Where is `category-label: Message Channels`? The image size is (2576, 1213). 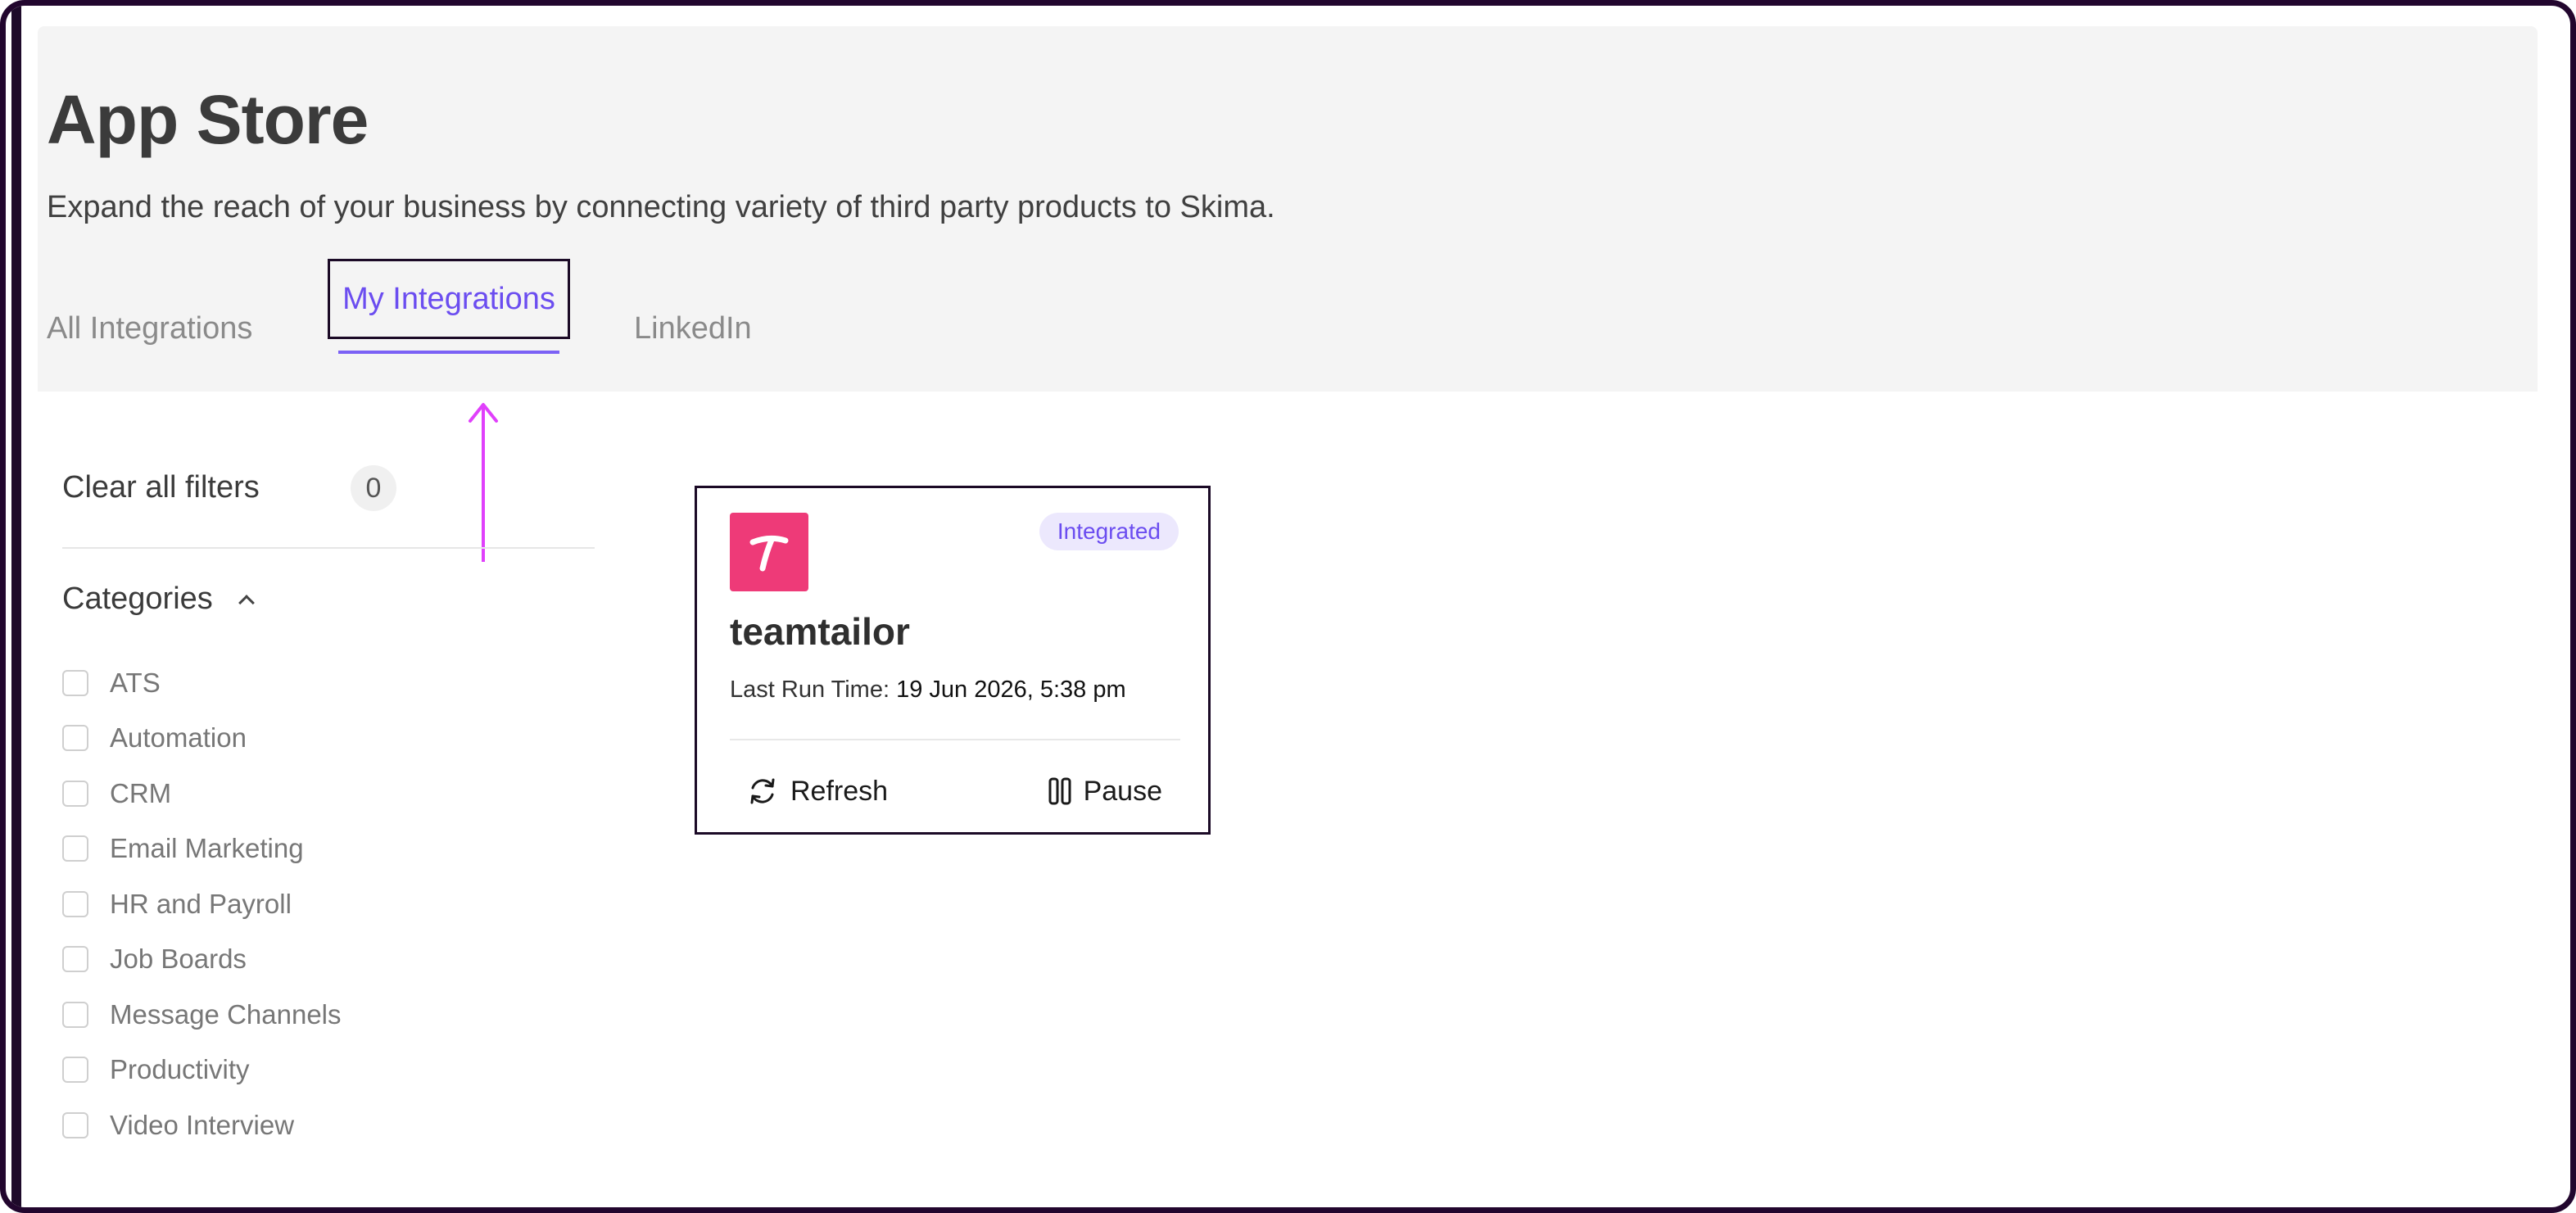
category-label: Message Channels is located at coordinates (226, 1014).